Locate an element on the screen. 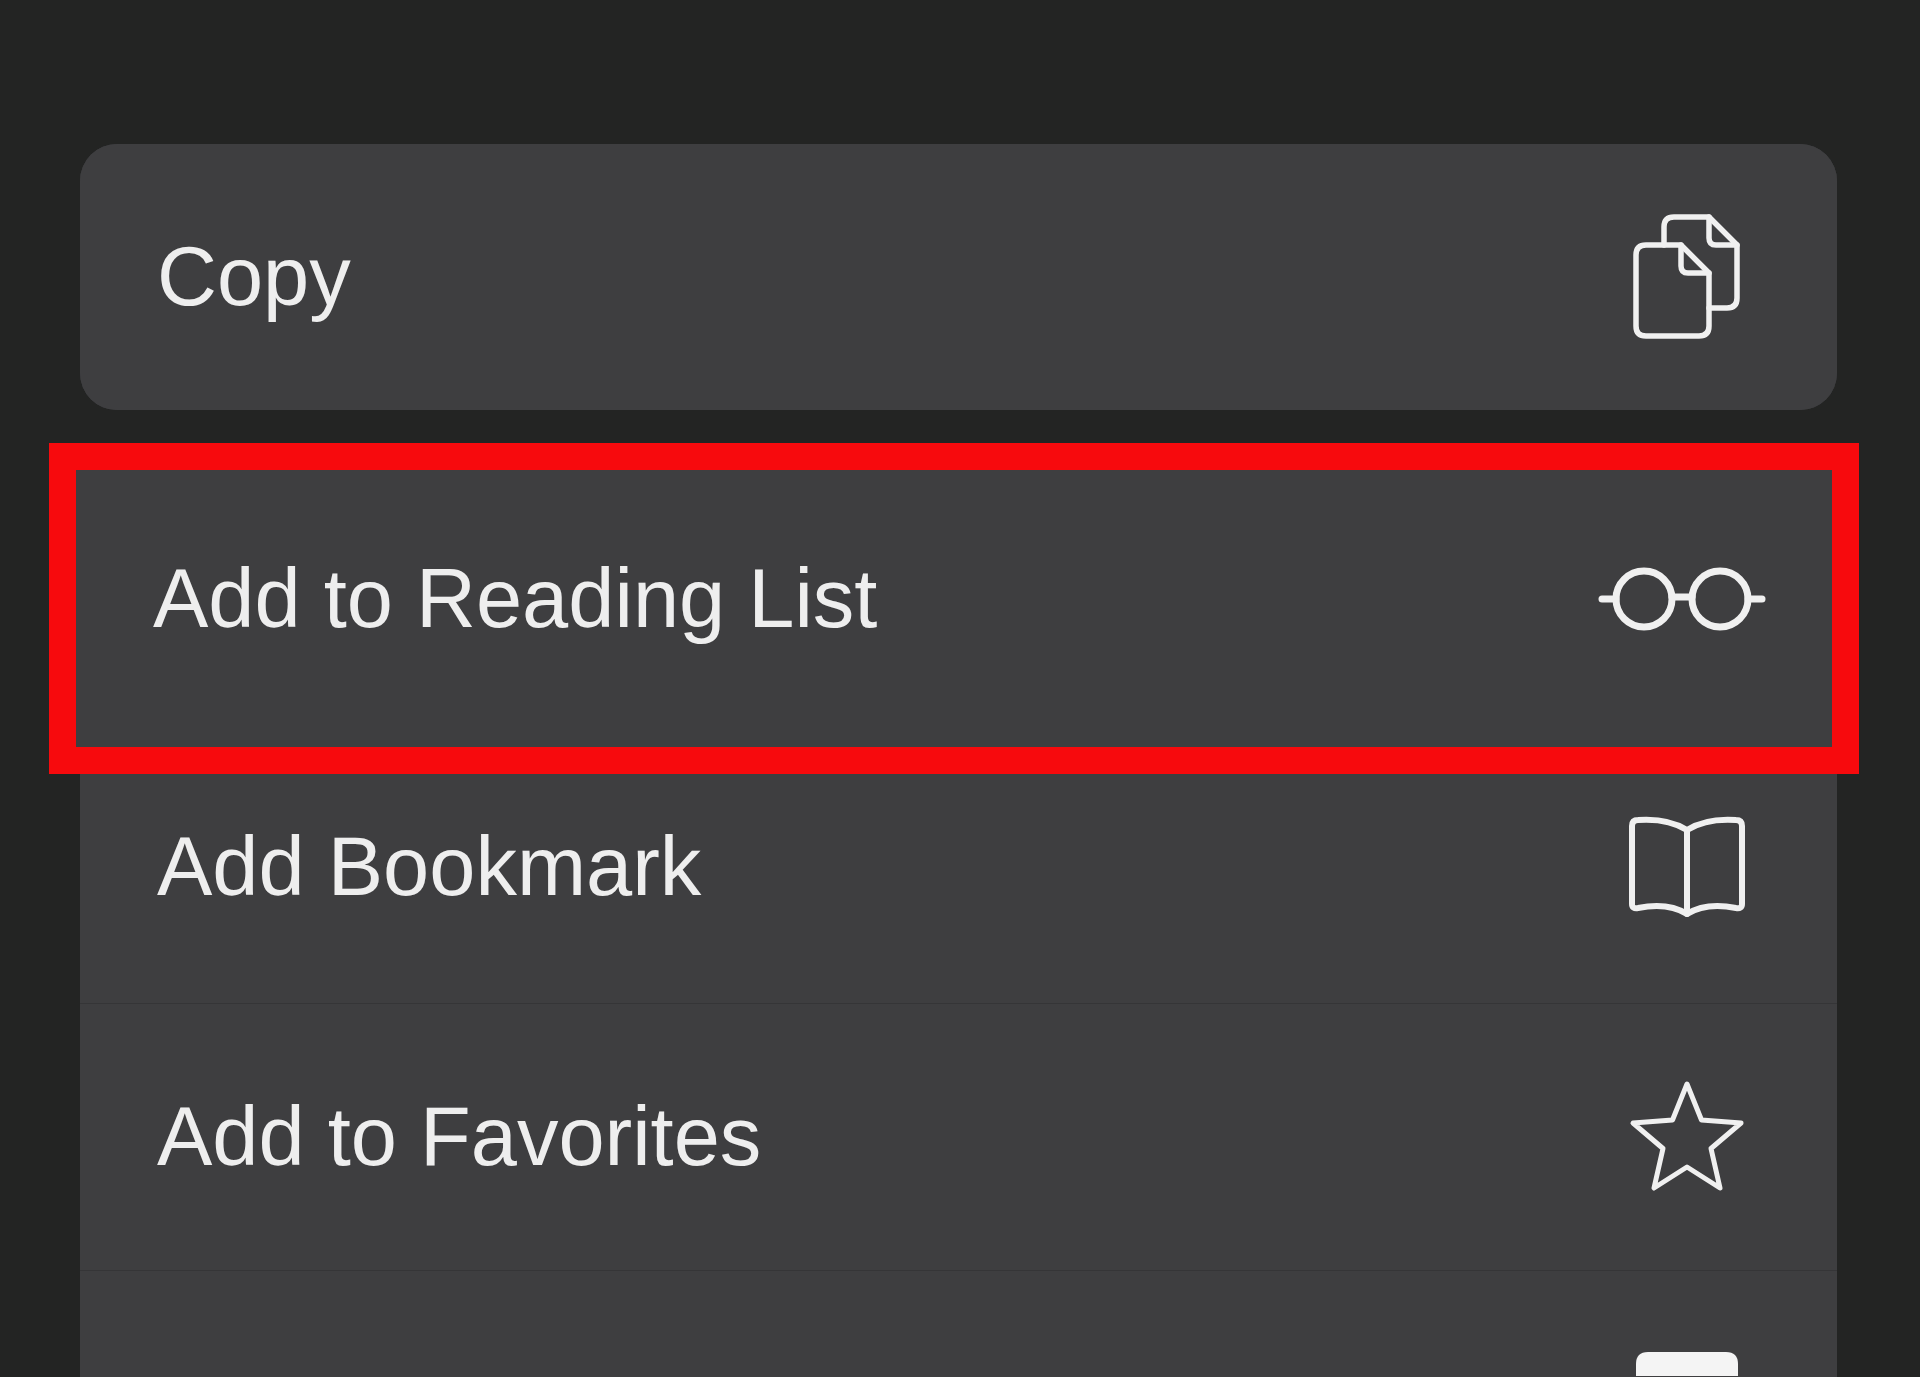  square-icon is located at coordinates (1687, 1364).